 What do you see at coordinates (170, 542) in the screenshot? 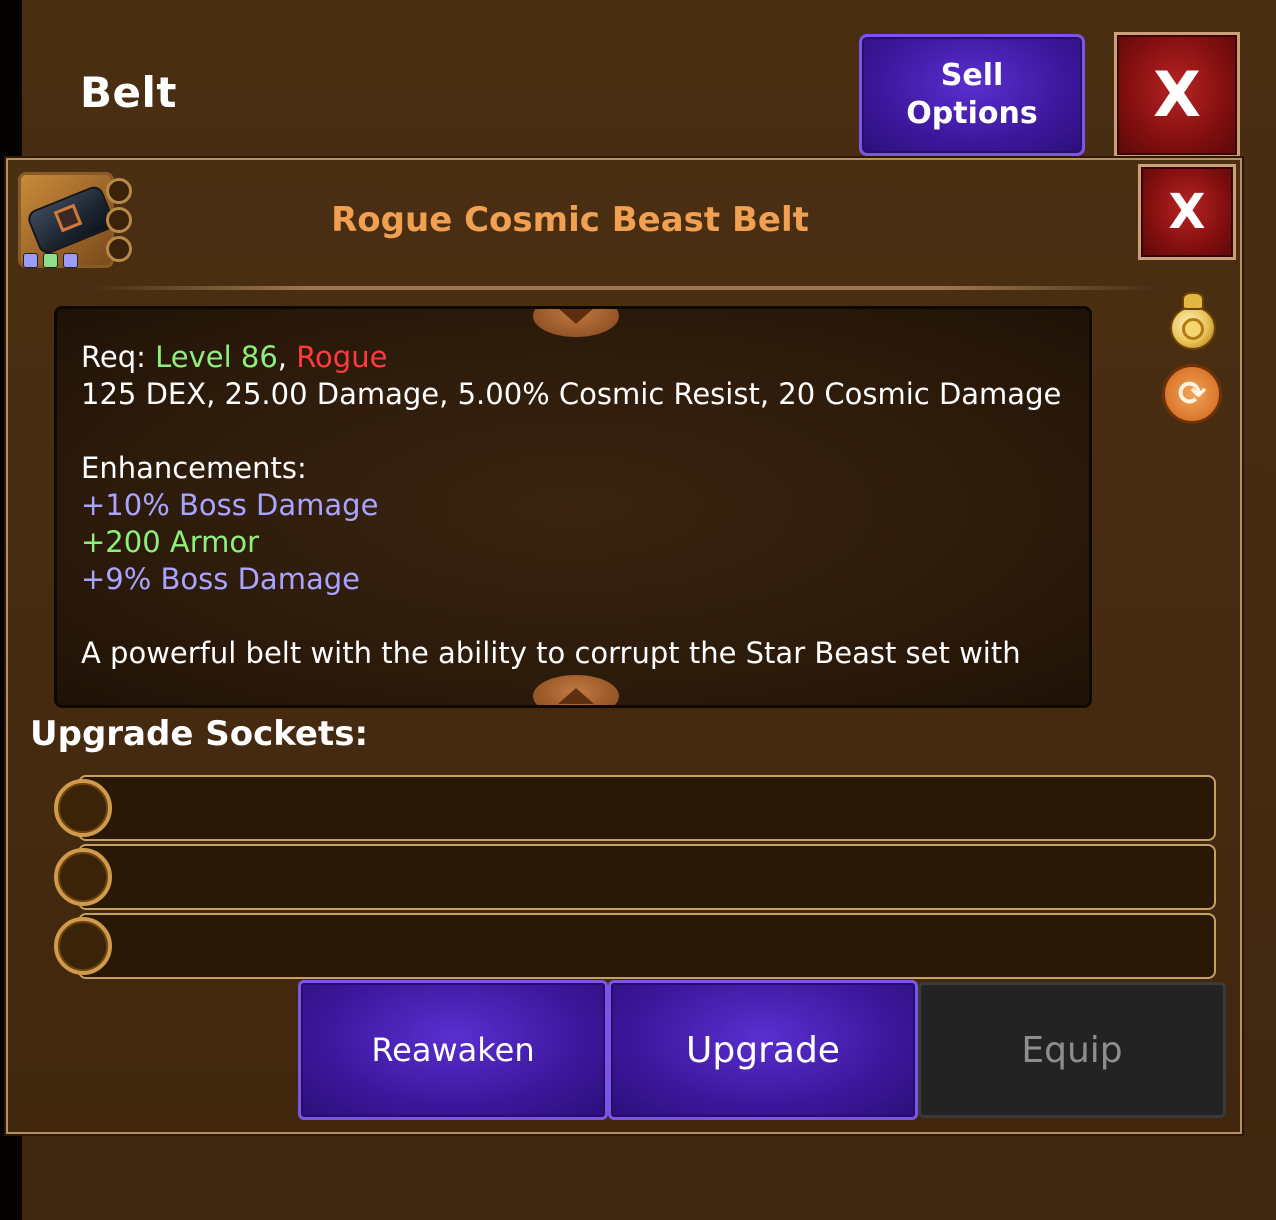
I see `enhancement-line: +200 Armor` at bounding box center [170, 542].